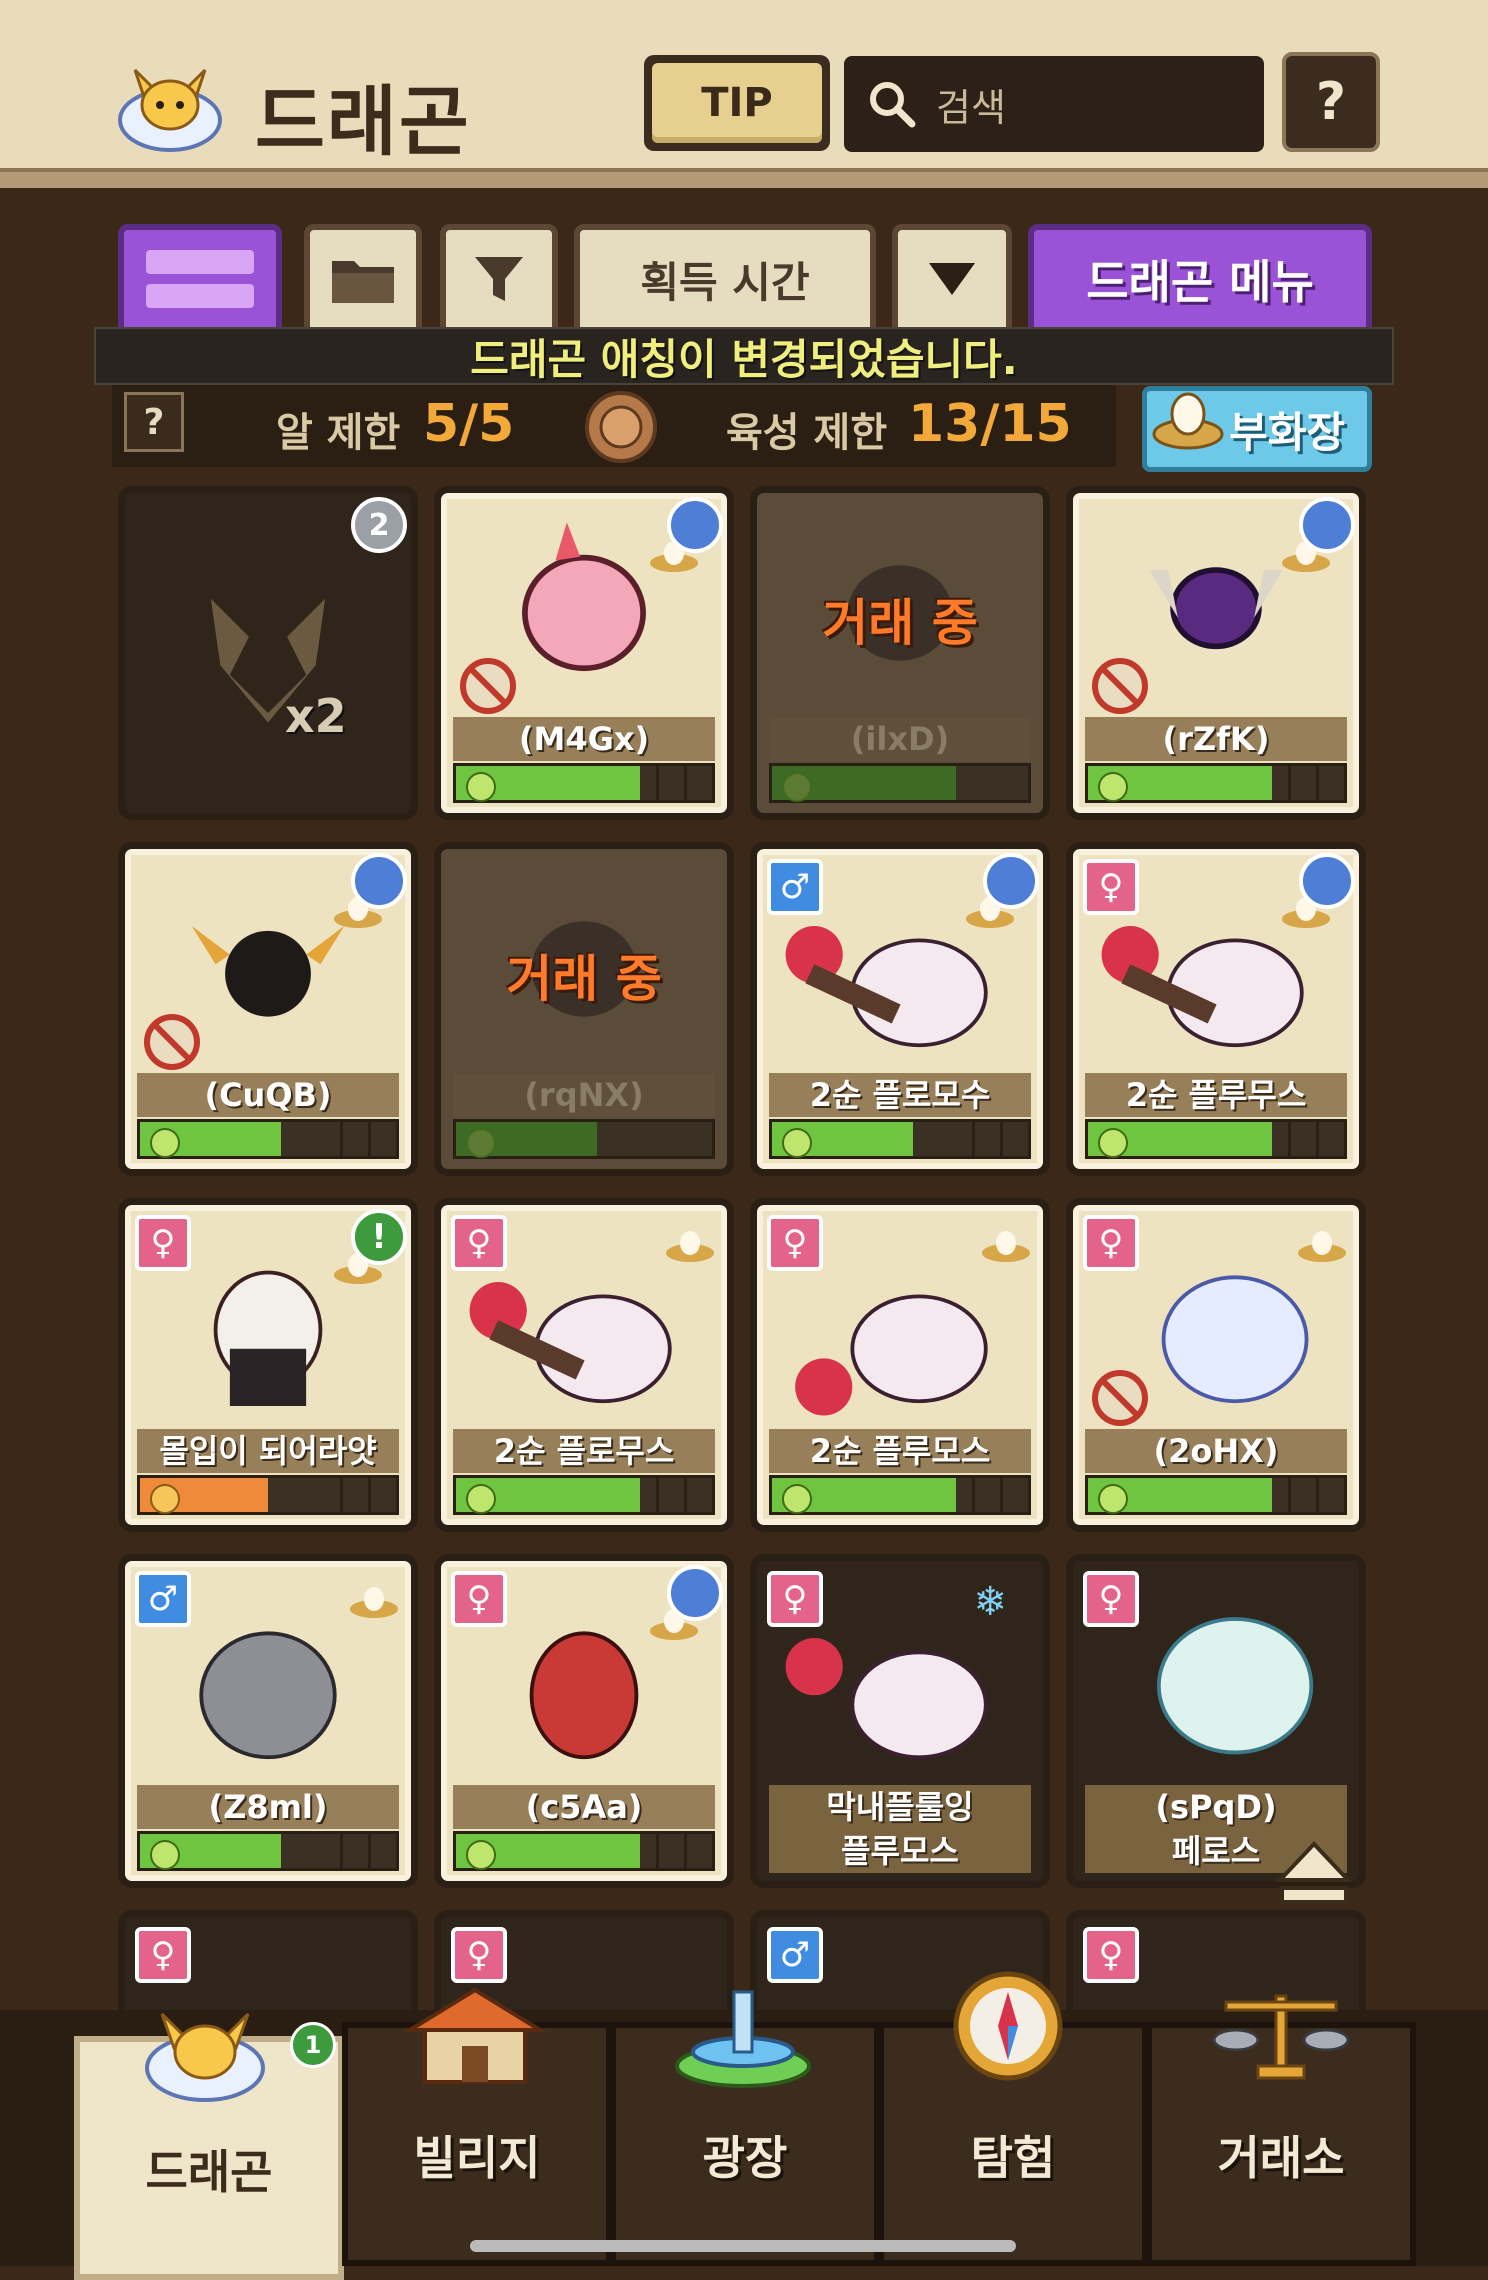 The image size is (1488, 2280). Describe the element at coordinates (990, 1602) in the screenshot. I see `snowflake-icon: ❄` at that location.